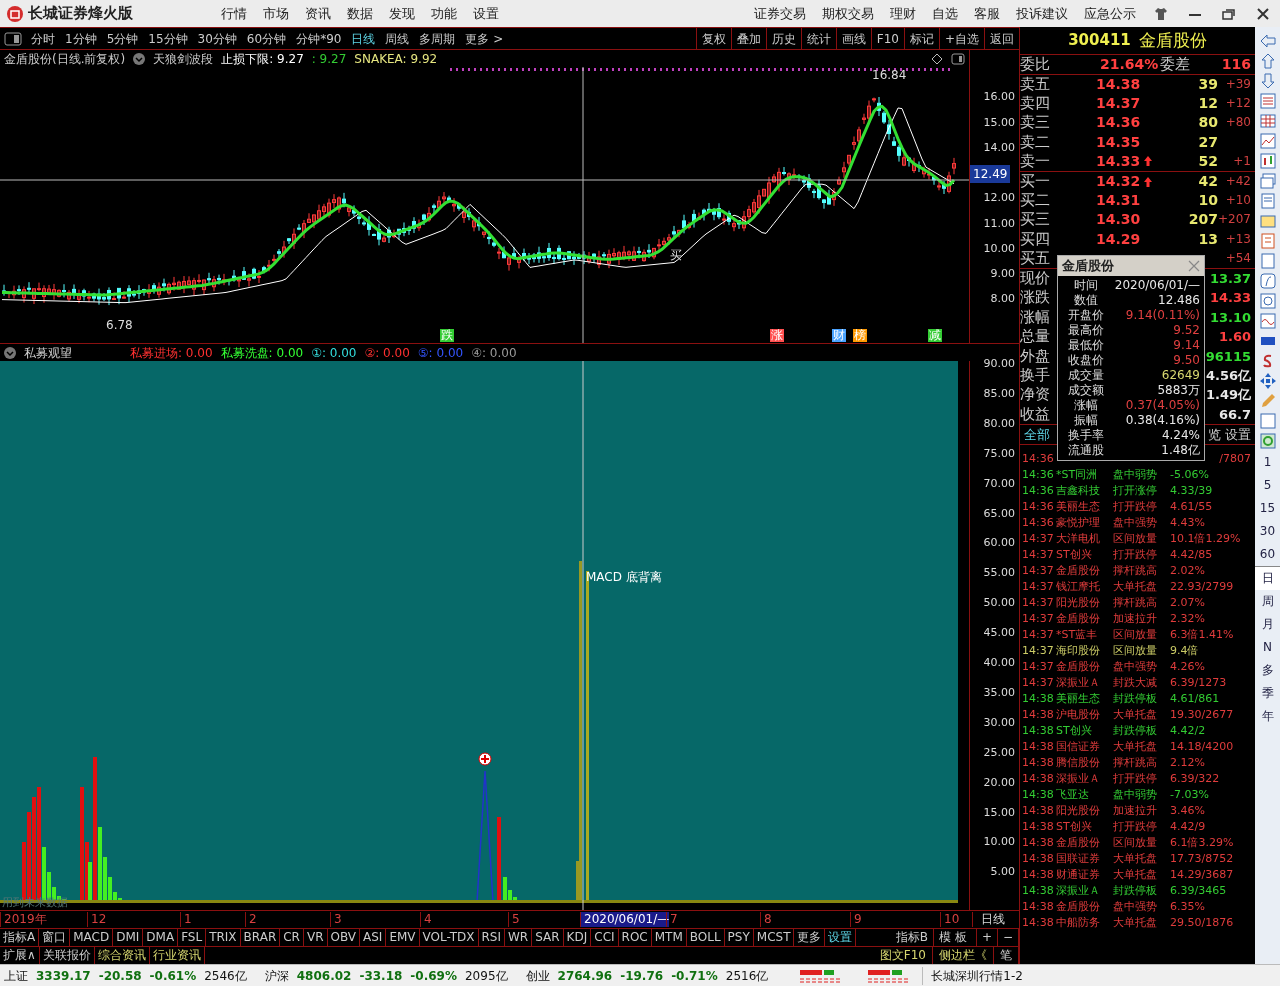 The image size is (1280, 986). What do you see at coordinates (55, 937) in the screenshot?
I see `indicator-tab: 窗口` at bounding box center [55, 937].